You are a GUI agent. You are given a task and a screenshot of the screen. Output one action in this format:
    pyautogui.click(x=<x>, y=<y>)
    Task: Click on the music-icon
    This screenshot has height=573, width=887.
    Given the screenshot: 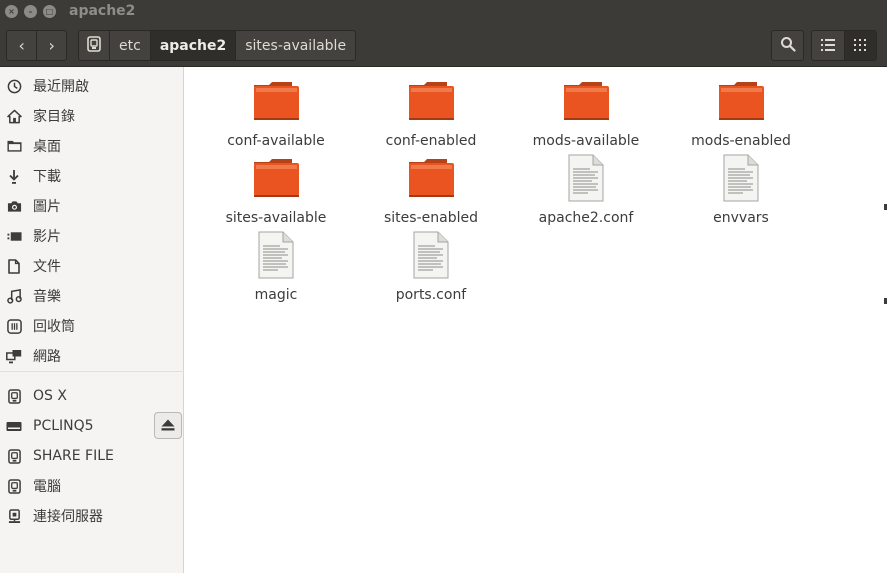 What is the action you would take?
    pyautogui.click(x=14, y=296)
    